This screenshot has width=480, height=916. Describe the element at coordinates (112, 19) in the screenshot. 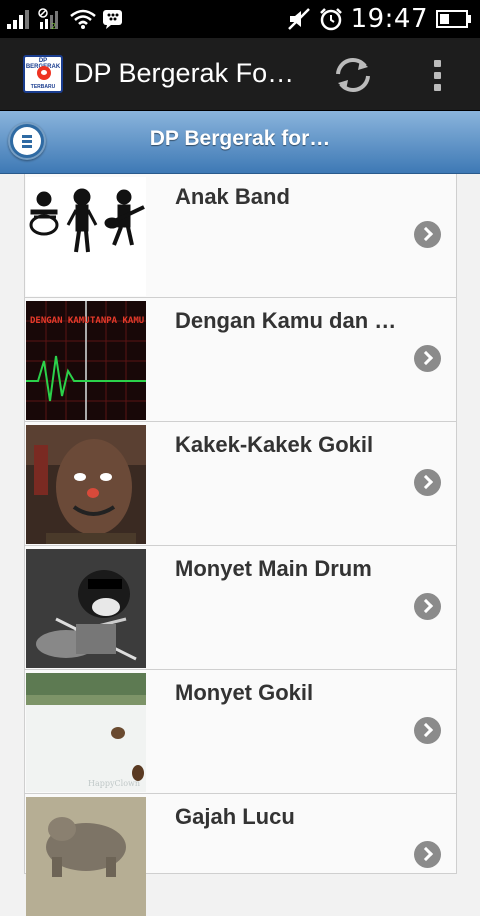

I see `bbm-icon` at that location.